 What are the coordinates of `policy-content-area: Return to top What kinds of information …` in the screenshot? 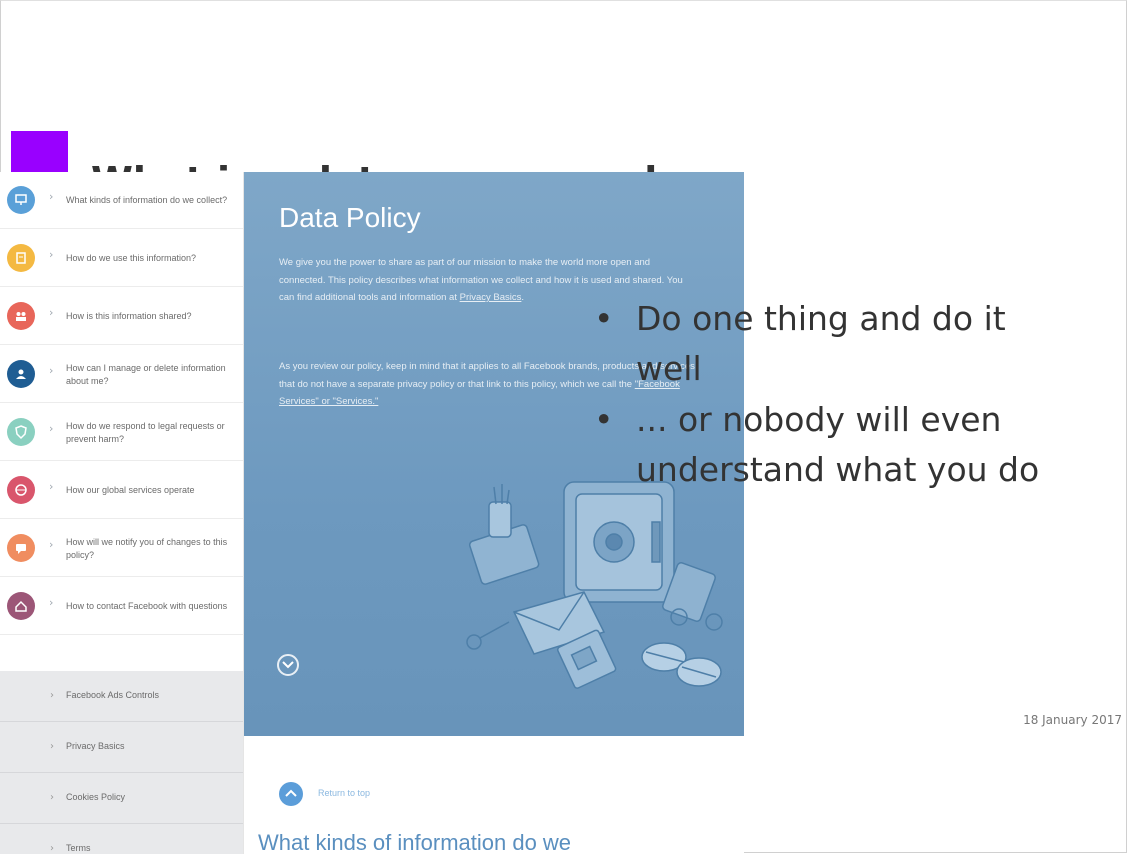 It's located at (494, 795).